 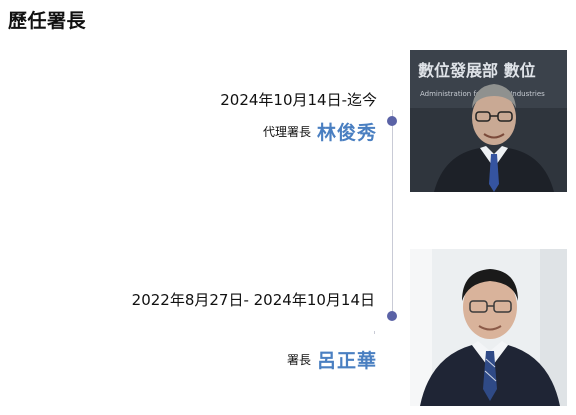 What do you see at coordinates (347, 361) in the screenshot?
I see `director-name: 呂正華` at bounding box center [347, 361].